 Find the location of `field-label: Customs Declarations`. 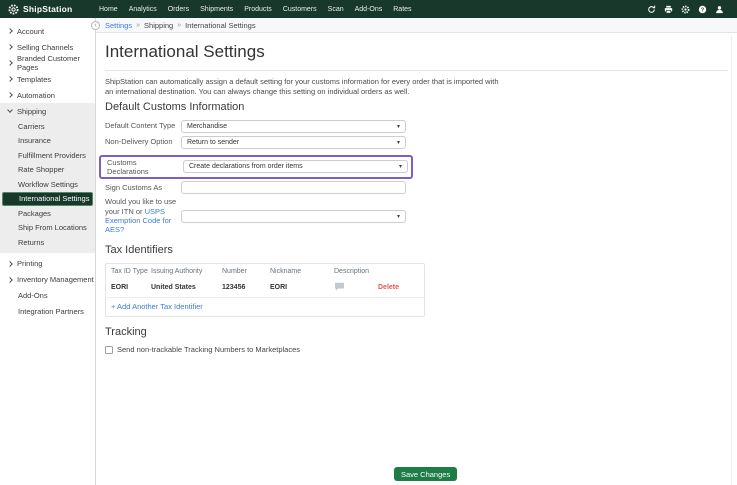

field-label: Customs Declarations is located at coordinates (128, 166).